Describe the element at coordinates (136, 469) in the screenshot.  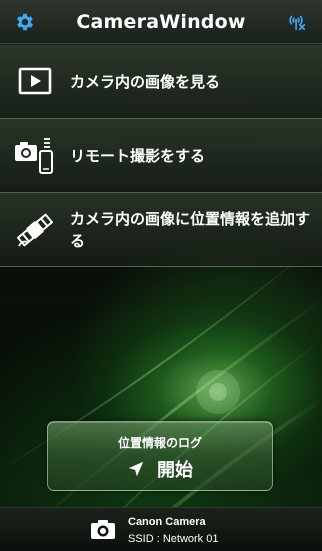
I see `location-arrow-icon` at that location.